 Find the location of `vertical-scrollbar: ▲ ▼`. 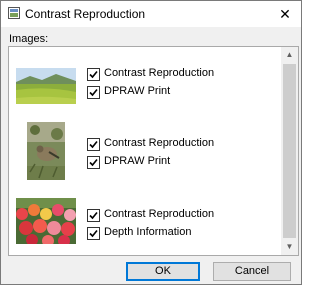

vertical-scrollbar: ▲ ▼ is located at coordinates (289, 151).